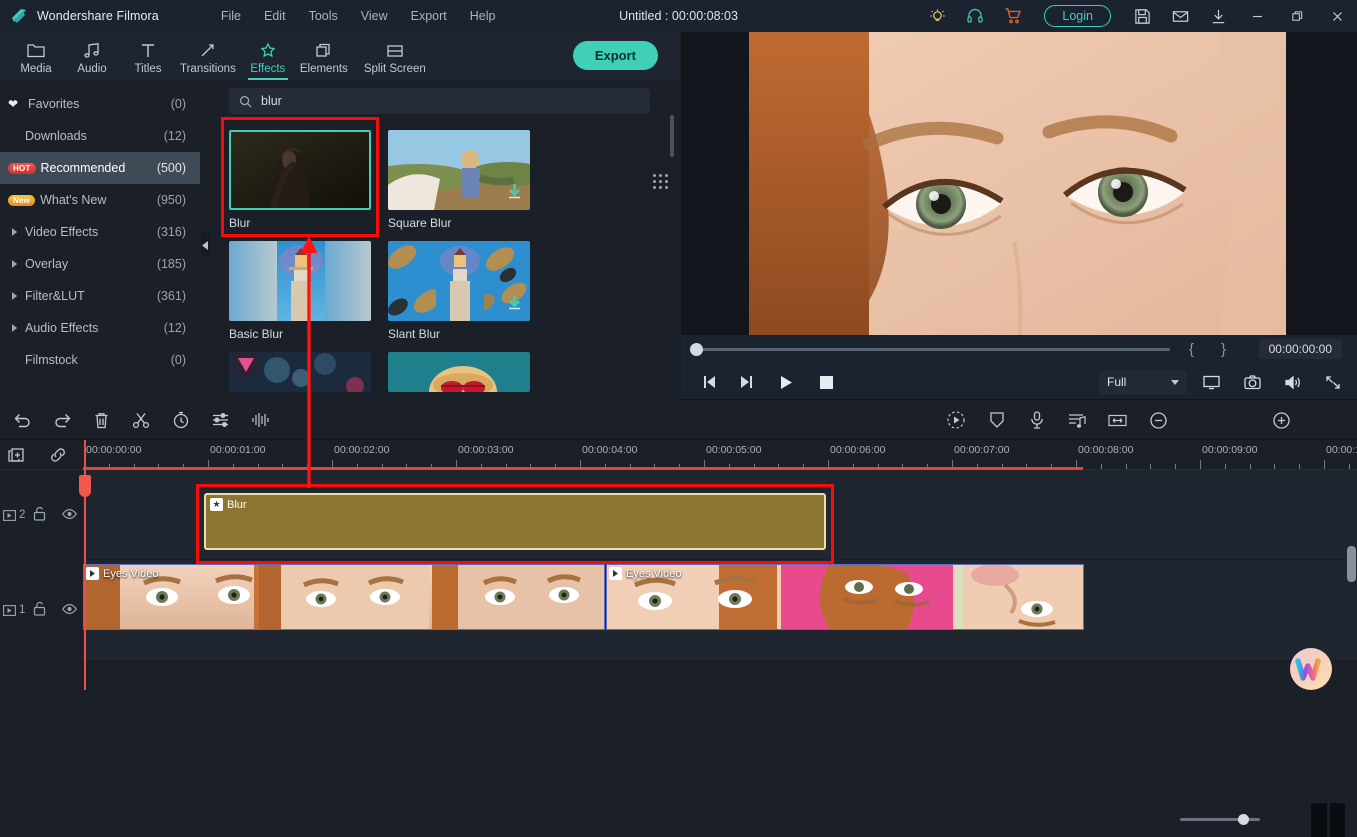  What do you see at coordinates (1191, 349) in the screenshot?
I see `mark-in-button: {` at bounding box center [1191, 349].